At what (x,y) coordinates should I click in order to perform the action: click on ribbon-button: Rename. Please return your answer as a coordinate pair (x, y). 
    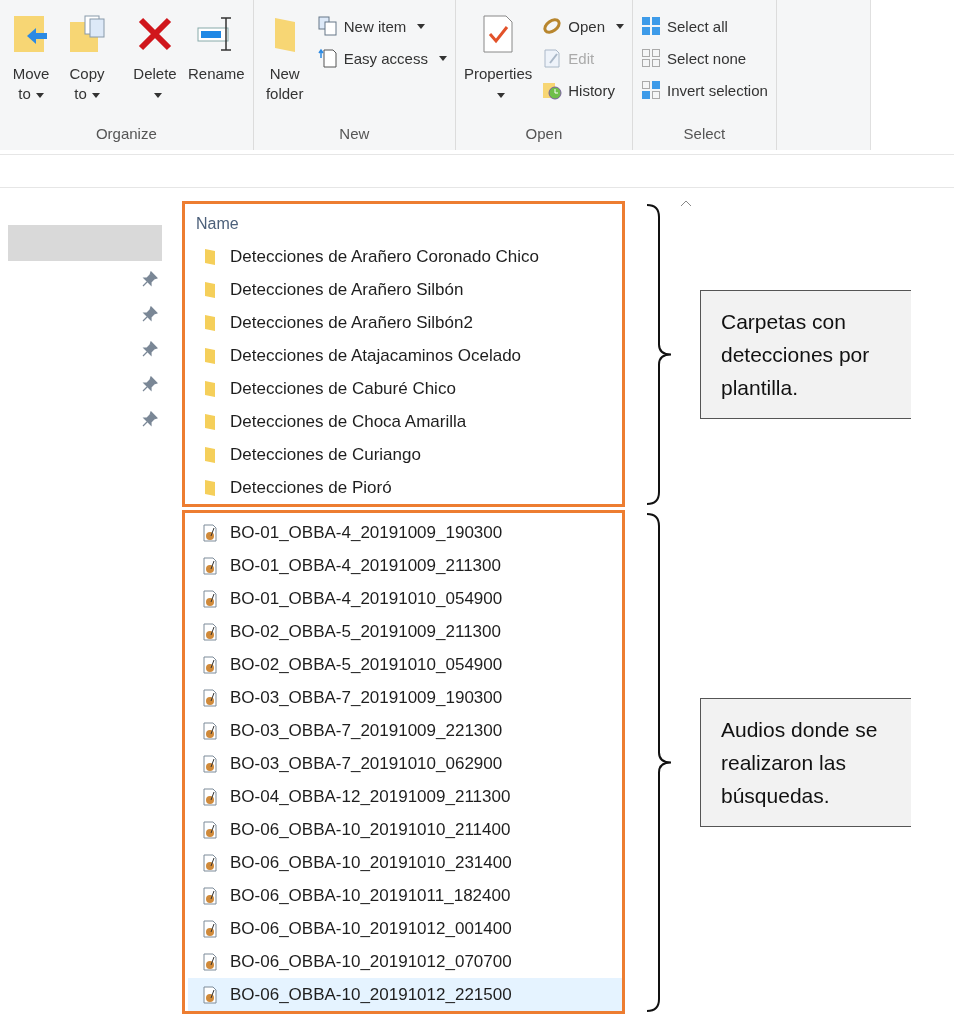
    Looking at the image, I should click on (216, 65).